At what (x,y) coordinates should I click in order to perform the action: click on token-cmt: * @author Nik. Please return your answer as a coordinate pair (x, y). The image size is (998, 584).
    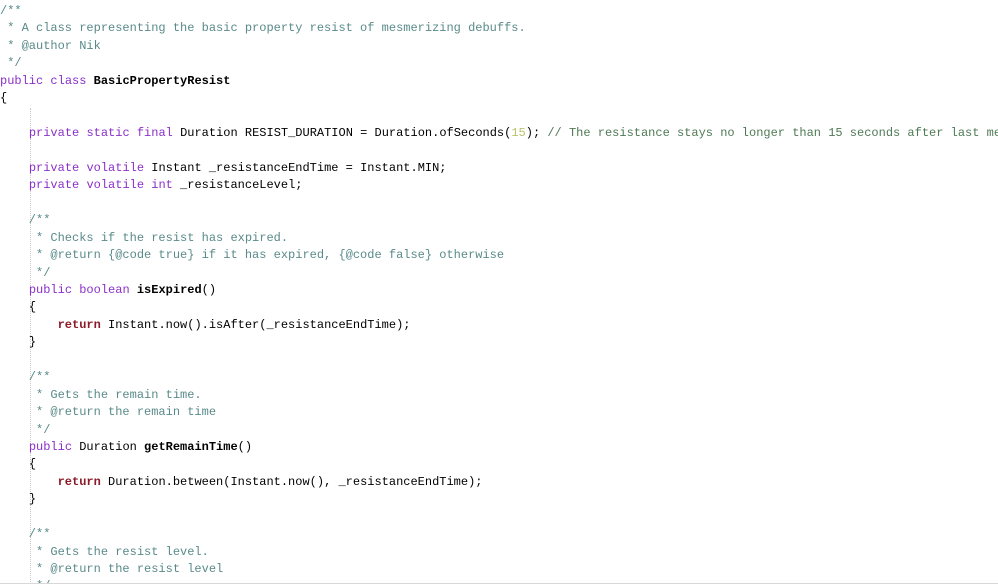
    Looking at the image, I should click on (50, 45).